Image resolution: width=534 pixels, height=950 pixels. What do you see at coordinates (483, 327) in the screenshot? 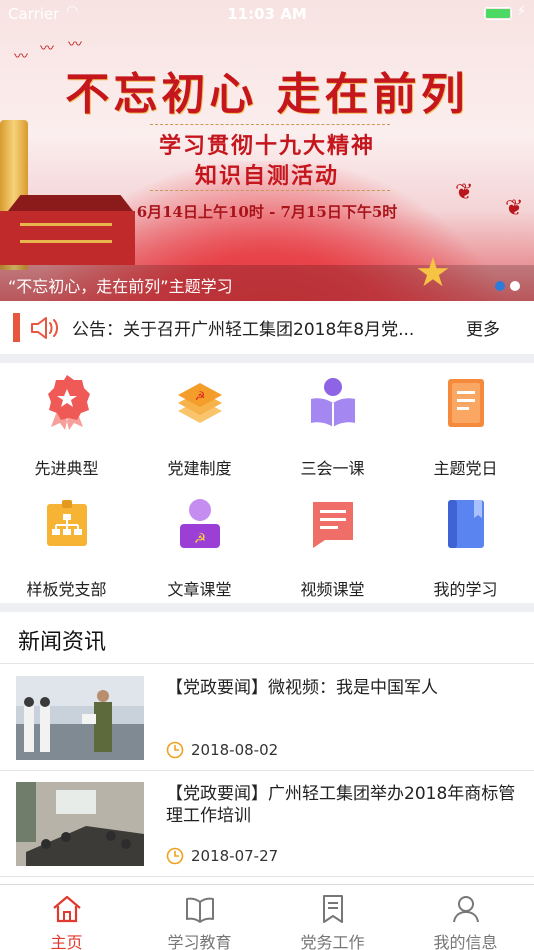
I see `more-link: 更多` at bounding box center [483, 327].